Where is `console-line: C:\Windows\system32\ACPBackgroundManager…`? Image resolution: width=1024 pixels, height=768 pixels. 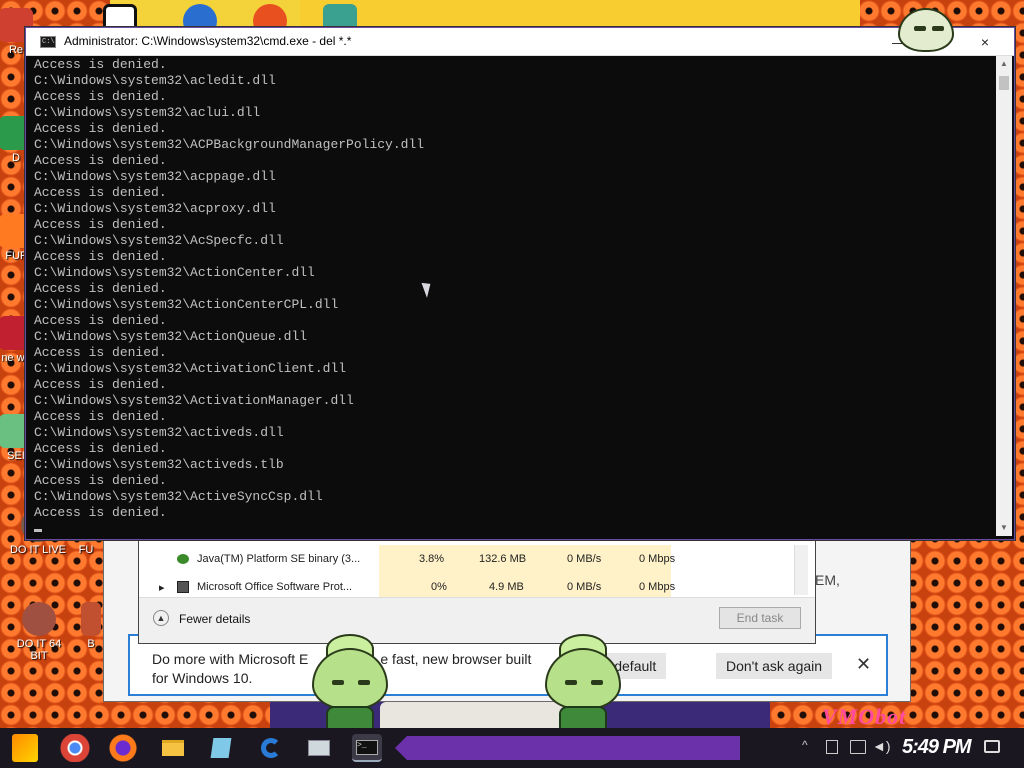 console-line: C:\Windows\system32\ACPBackgroundManager… is located at coordinates (229, 144).